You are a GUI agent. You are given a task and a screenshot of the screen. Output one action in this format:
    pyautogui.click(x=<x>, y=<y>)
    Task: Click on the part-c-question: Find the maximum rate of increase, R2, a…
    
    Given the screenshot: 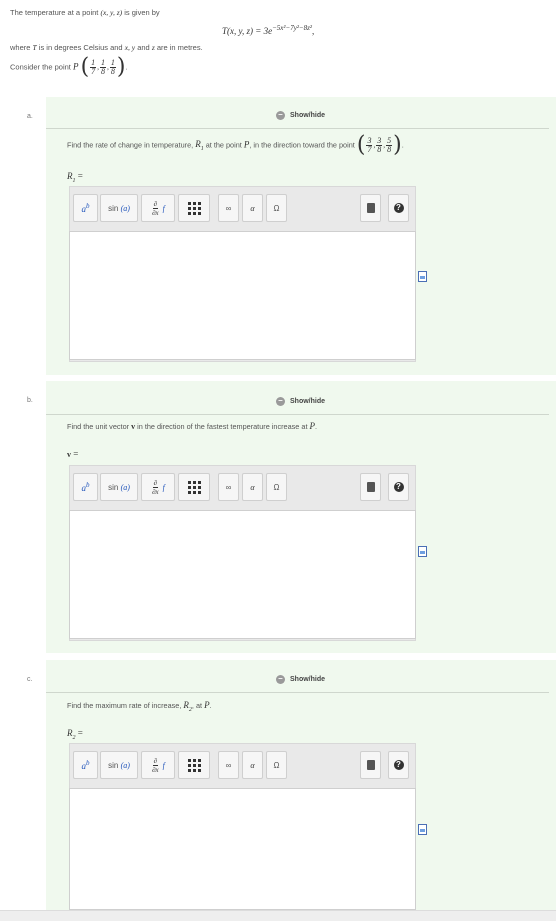 What is the action you would take?
    pyautogui.click(x=139, y=706)
    